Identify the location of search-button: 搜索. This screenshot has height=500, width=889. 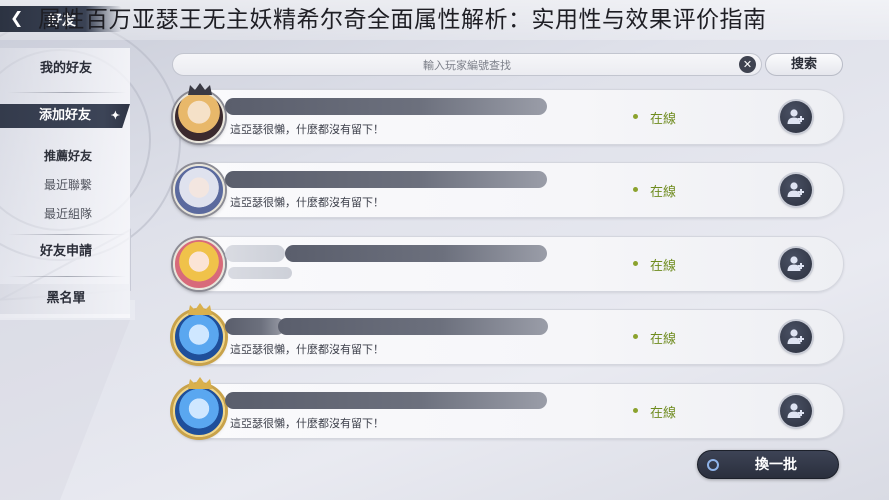
(804, 64).